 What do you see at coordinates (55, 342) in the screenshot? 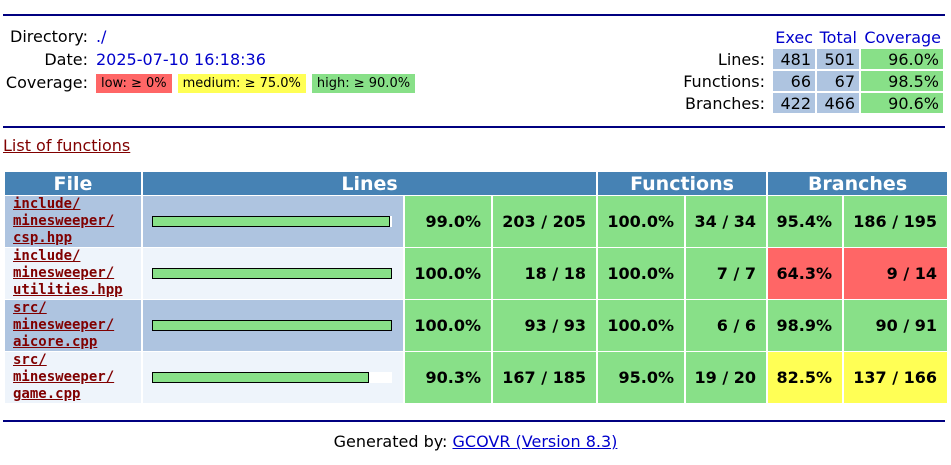
I see `file-path-part: aicore.cpp` at bounding box center [55, 342].